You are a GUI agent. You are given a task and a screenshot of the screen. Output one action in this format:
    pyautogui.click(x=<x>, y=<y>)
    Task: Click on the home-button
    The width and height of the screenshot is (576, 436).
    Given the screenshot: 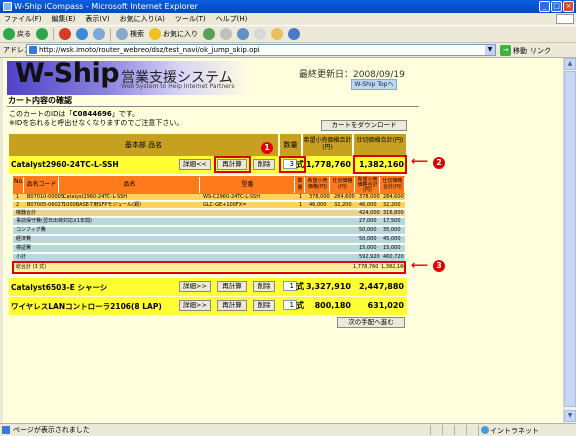 What is the action you would take?
    pyautogui.click(x=99, y=34)
    